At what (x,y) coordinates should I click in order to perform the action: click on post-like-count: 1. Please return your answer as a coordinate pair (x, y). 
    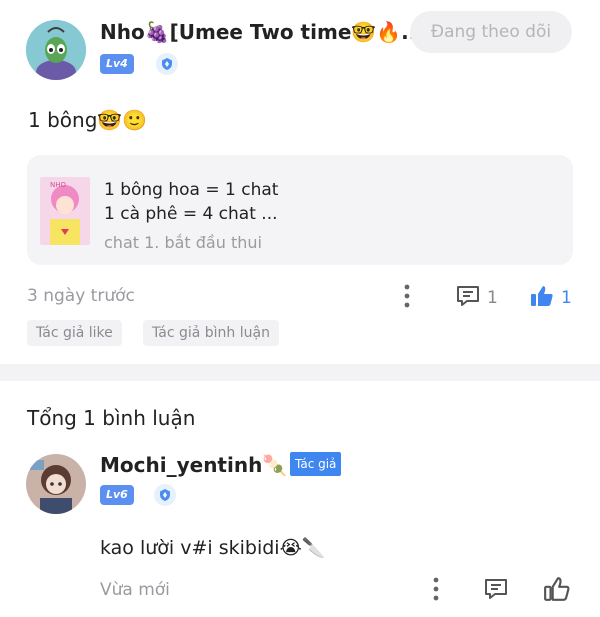
    Looking at the image, I should click on (566, 298).